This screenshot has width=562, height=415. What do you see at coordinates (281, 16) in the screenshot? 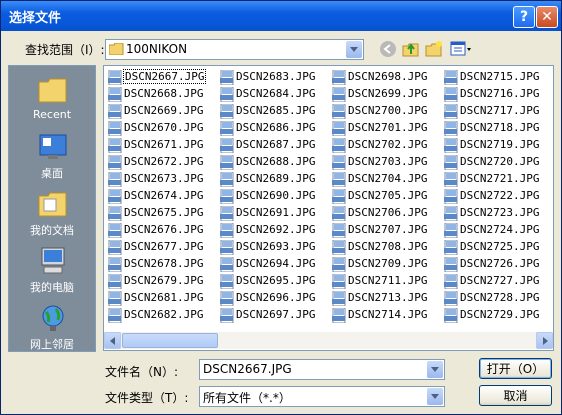
I see `title-bar: 选择文件 ? ✕` at bounding box center [281, 16].